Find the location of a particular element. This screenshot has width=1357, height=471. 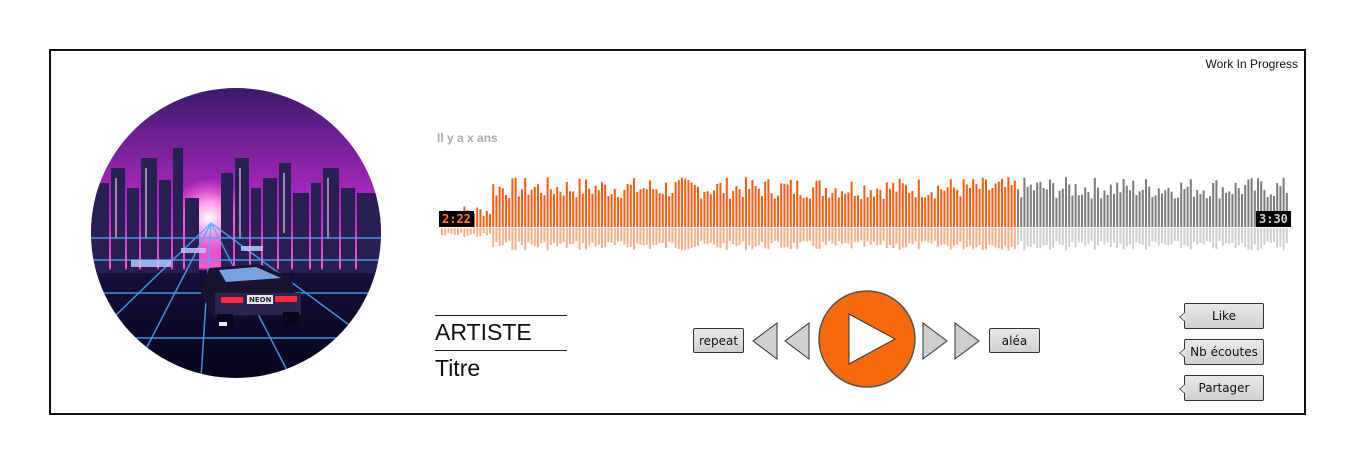

next-icon is located at coordinates (951, 341).